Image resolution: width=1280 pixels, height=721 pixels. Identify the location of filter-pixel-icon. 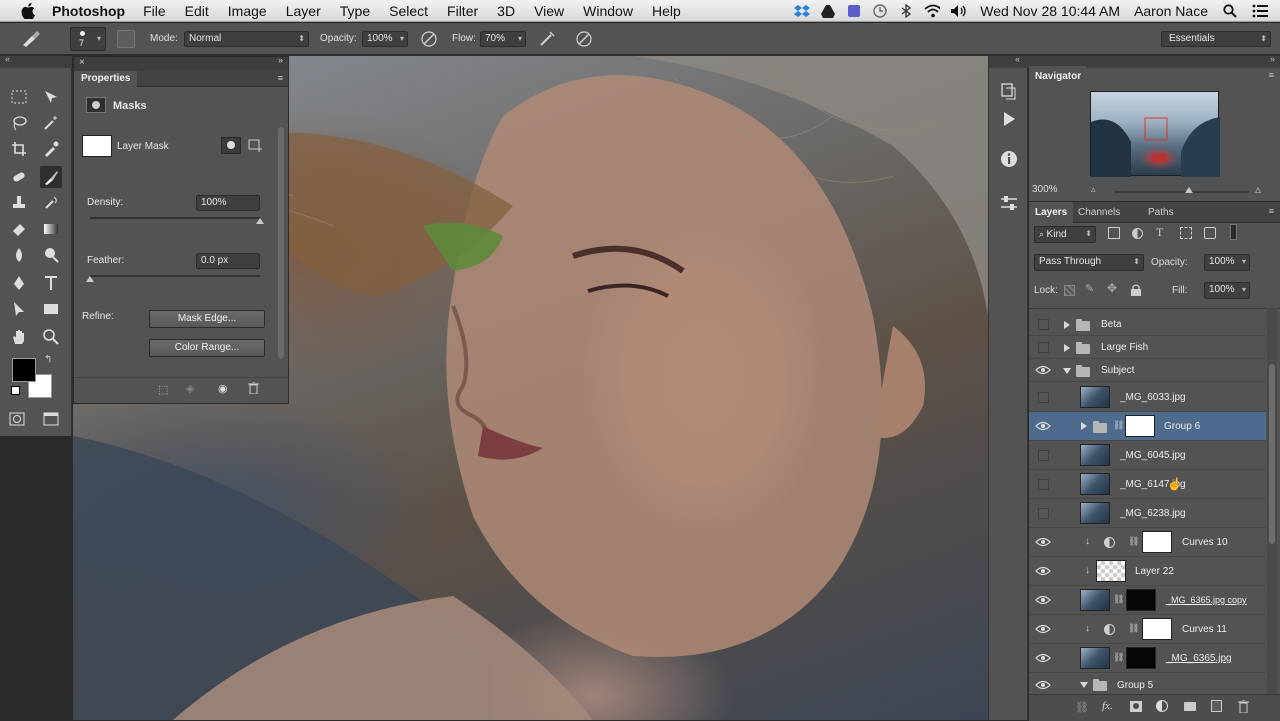
(1114, 233).